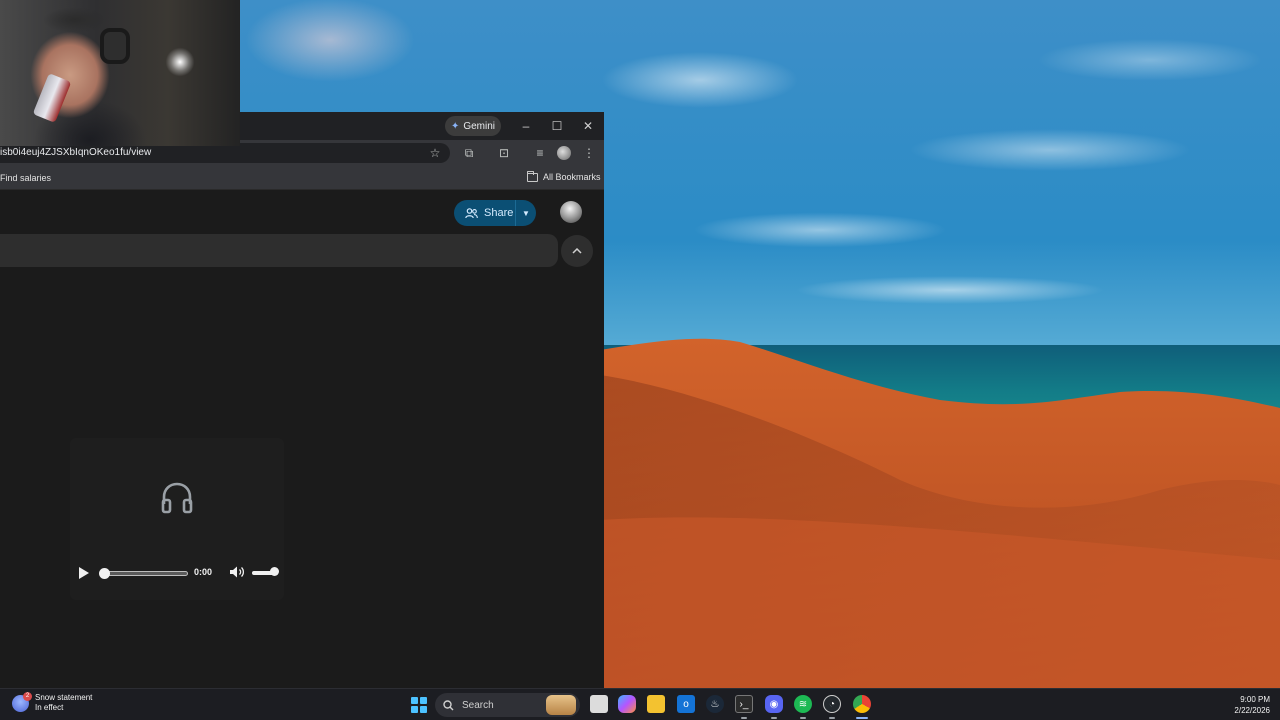  Describe the element at coordinates (744, 704) in the screenshot. I see `terminal-icon: ›_` at that location.